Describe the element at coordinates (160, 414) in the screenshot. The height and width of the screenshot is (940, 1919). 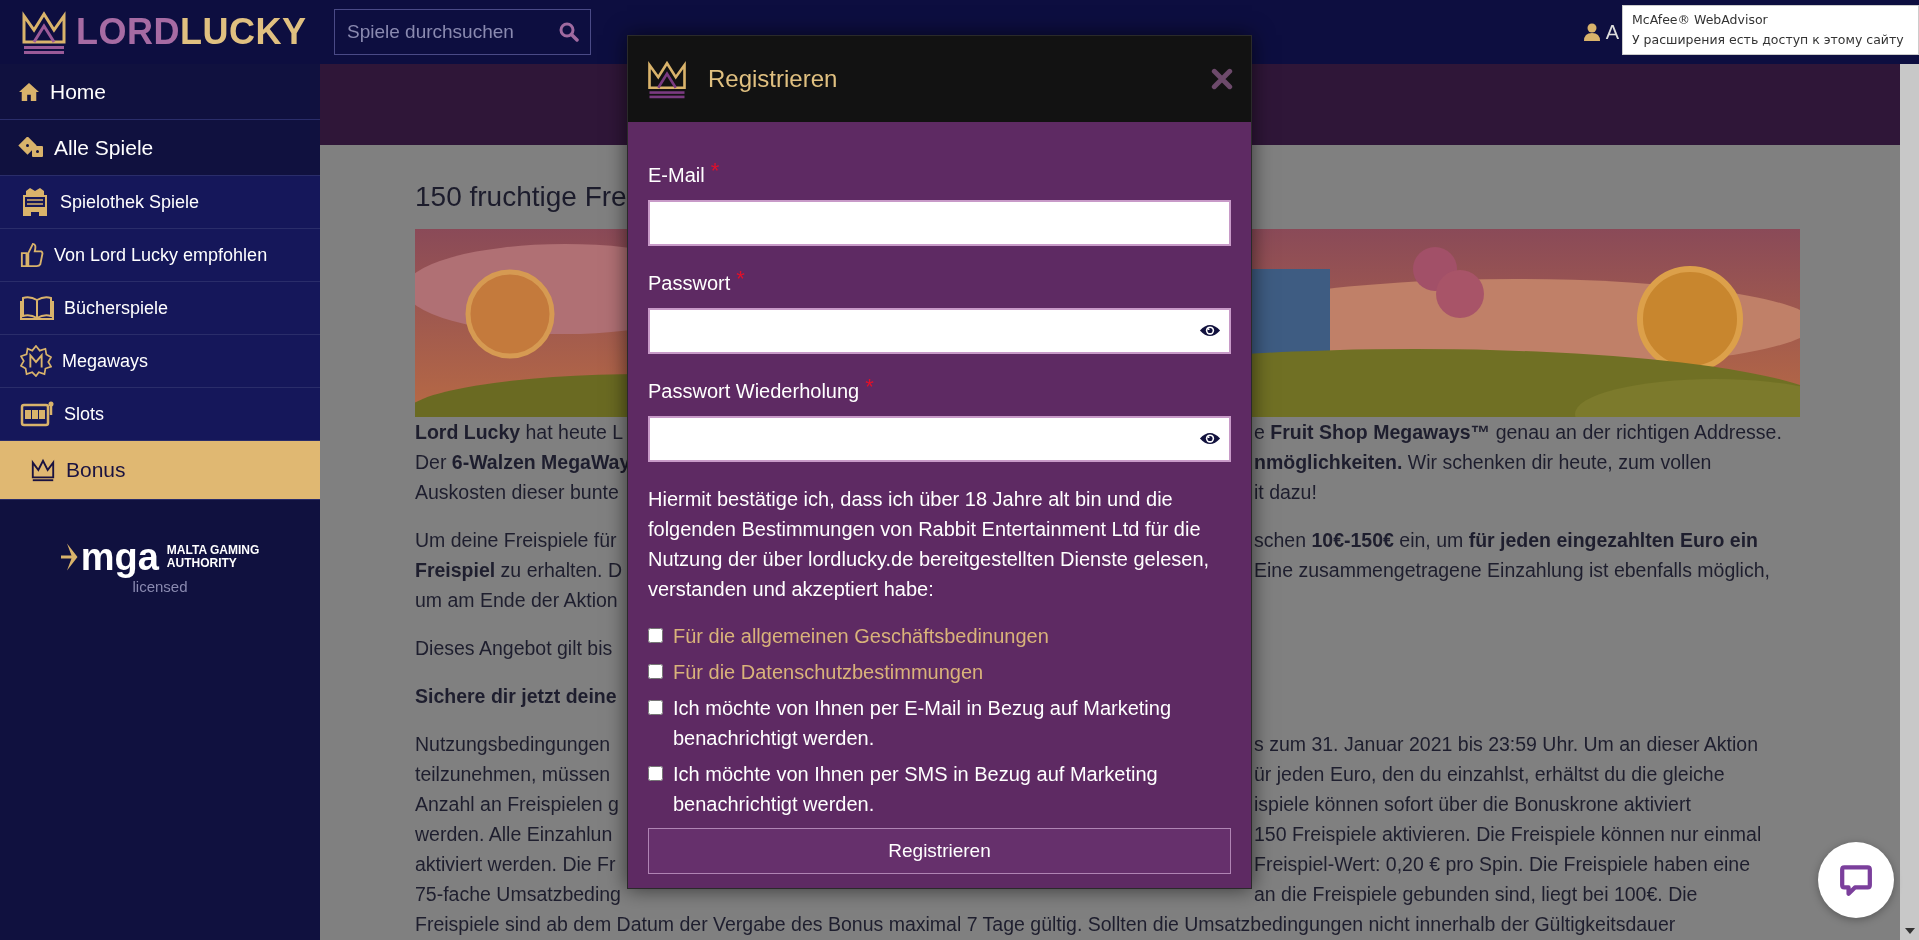
I see `sidebar-item: Slots` at that location.